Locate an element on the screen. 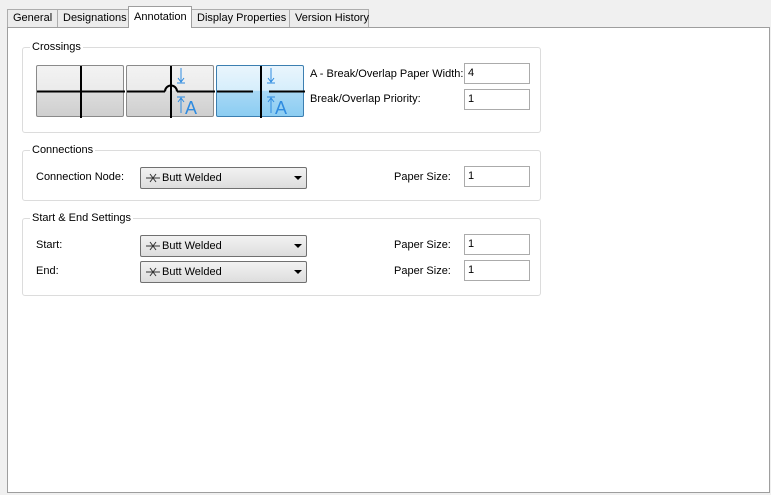 The height and width of the screenshot is (495, 771). crossings-legend: Crossings is located at coordinates (56, 47).